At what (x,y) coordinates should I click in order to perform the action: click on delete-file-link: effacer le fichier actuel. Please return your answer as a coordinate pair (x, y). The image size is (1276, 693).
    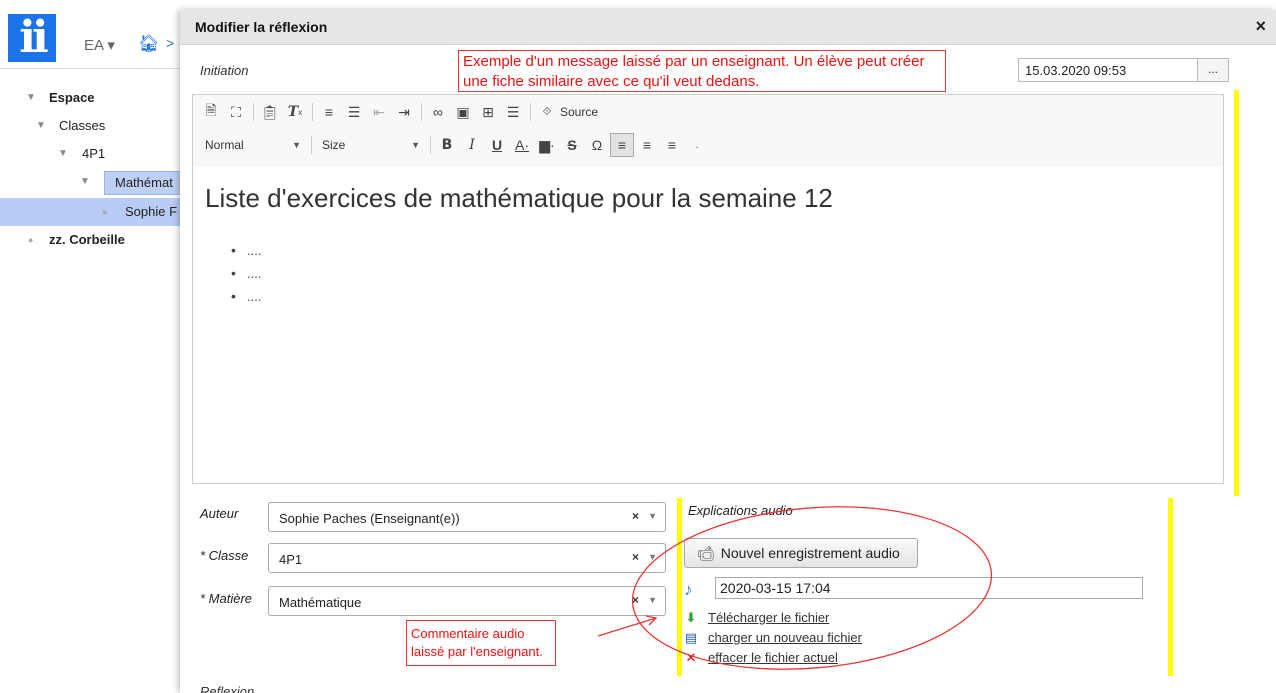
    Looking at the image, I should click on (773, 657).